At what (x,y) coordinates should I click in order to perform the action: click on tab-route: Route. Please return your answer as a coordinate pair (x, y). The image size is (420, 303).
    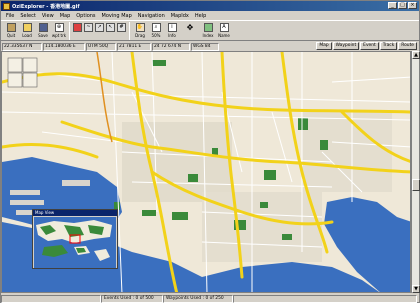
    Looking at the image, I should click on (407, 46).